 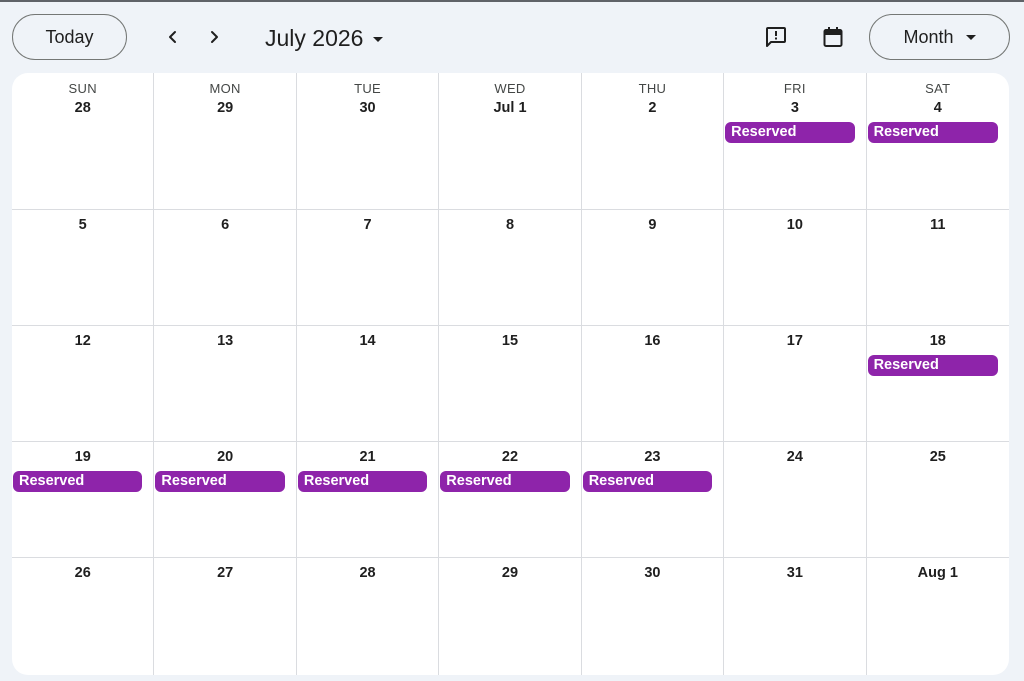 I want to click on date-number: 8, so click(x=509, y=225).